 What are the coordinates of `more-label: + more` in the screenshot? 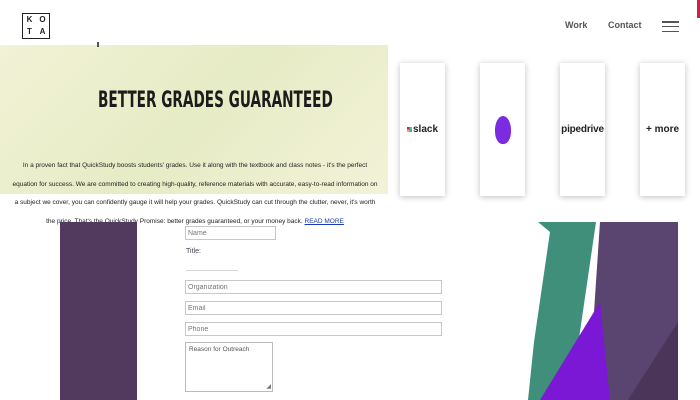 It's located at (662, 129).